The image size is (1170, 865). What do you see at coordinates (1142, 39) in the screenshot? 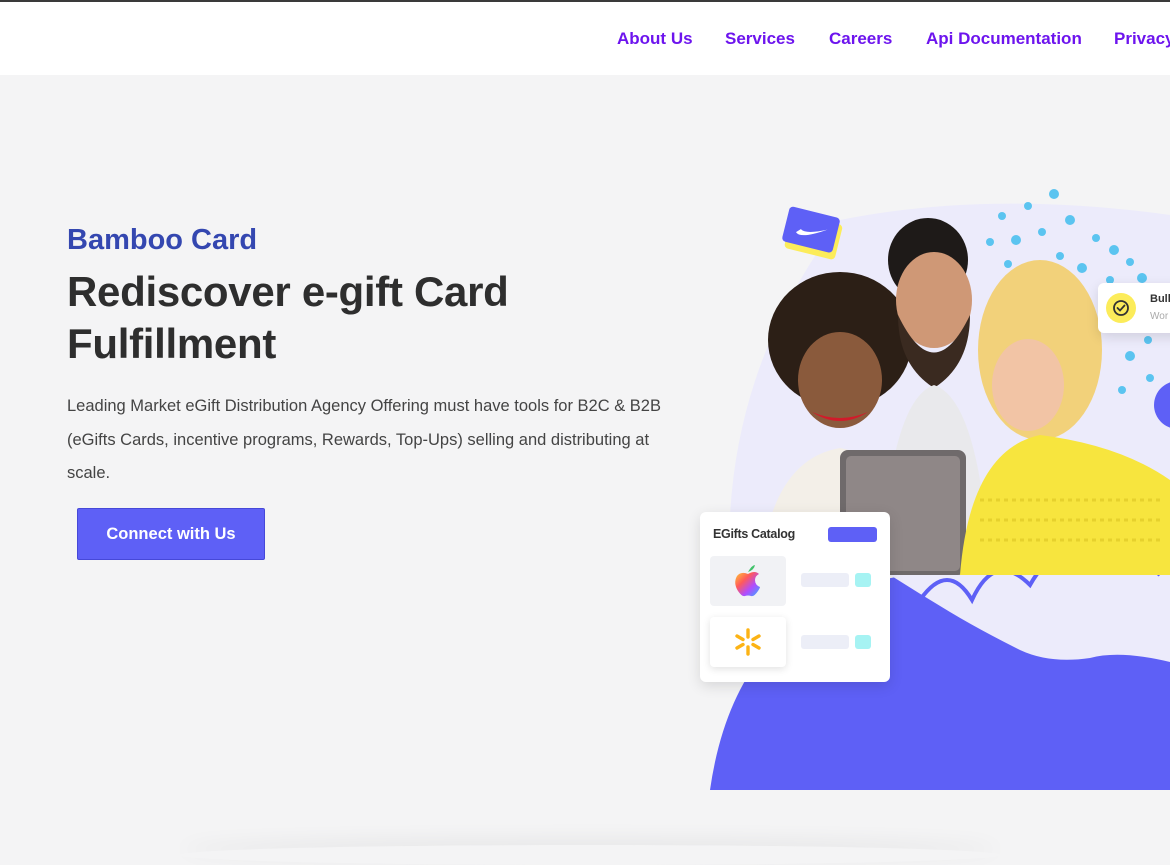
I see `nav-link-privacy: Privacy` at bounding box center [1142, 39].